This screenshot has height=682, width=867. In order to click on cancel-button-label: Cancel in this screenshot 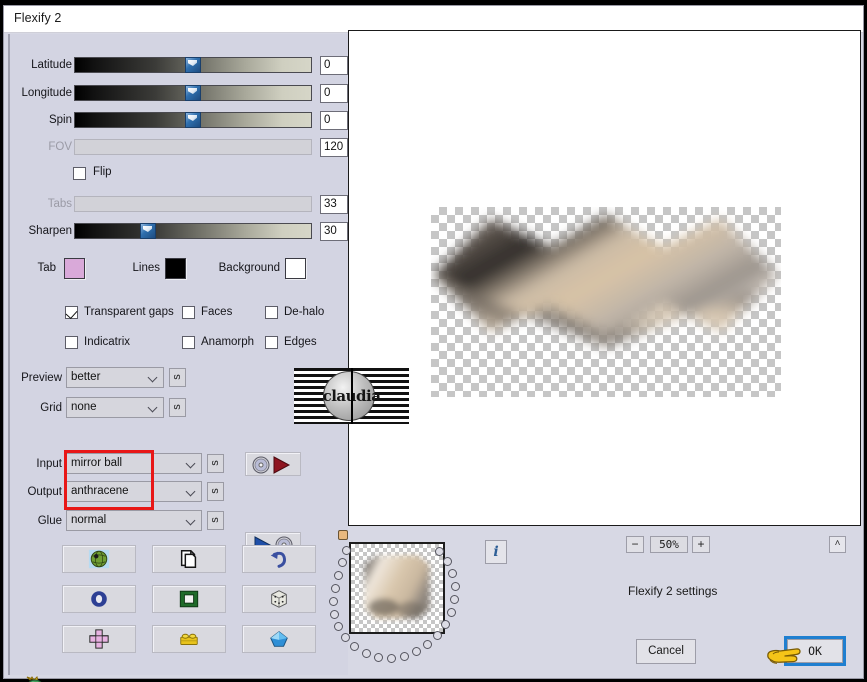, I will do `click(666, 651)`.